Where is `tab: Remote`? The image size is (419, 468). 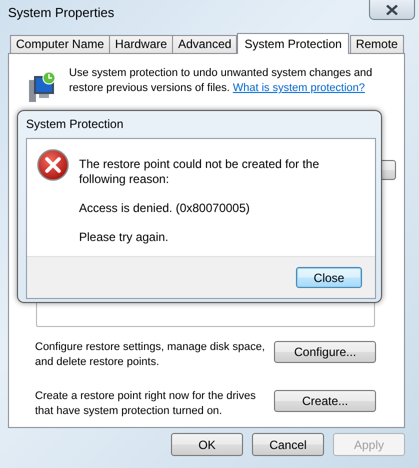
tab: Remote is located at coordinates (377, 44).